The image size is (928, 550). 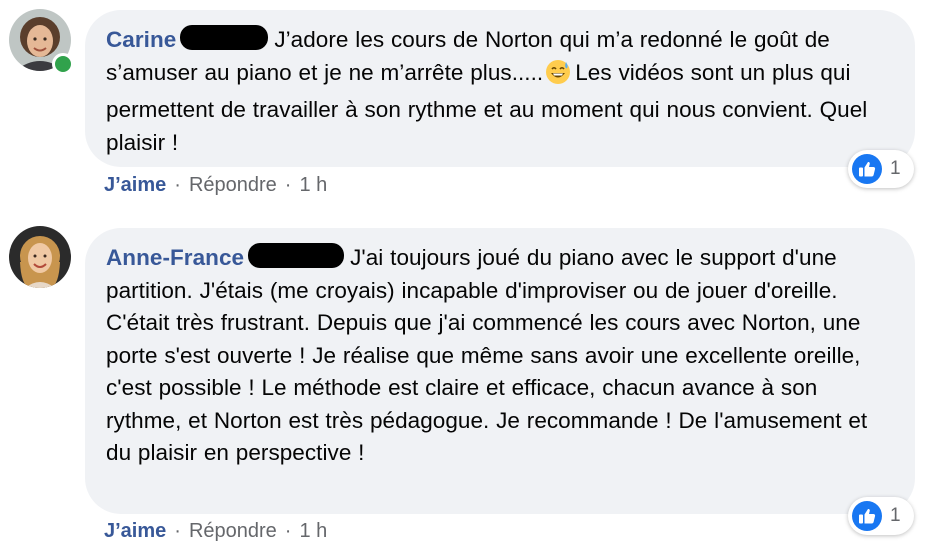 I want to click on online-status-indicator, so click(x=63, y=64).